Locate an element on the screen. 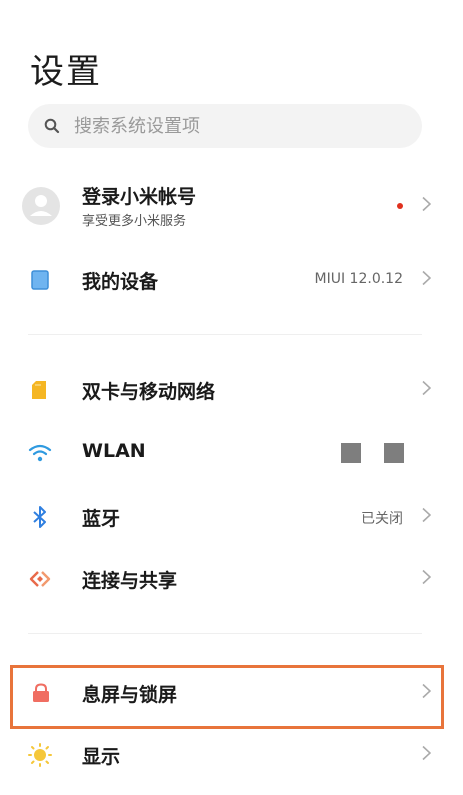  search-bar is located at coordinates (225, 126).